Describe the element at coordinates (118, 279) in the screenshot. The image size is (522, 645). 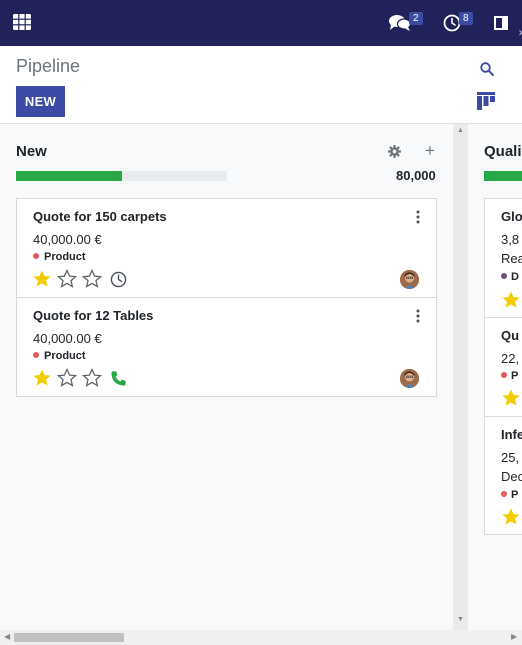
I see `clock-icon` at that location.